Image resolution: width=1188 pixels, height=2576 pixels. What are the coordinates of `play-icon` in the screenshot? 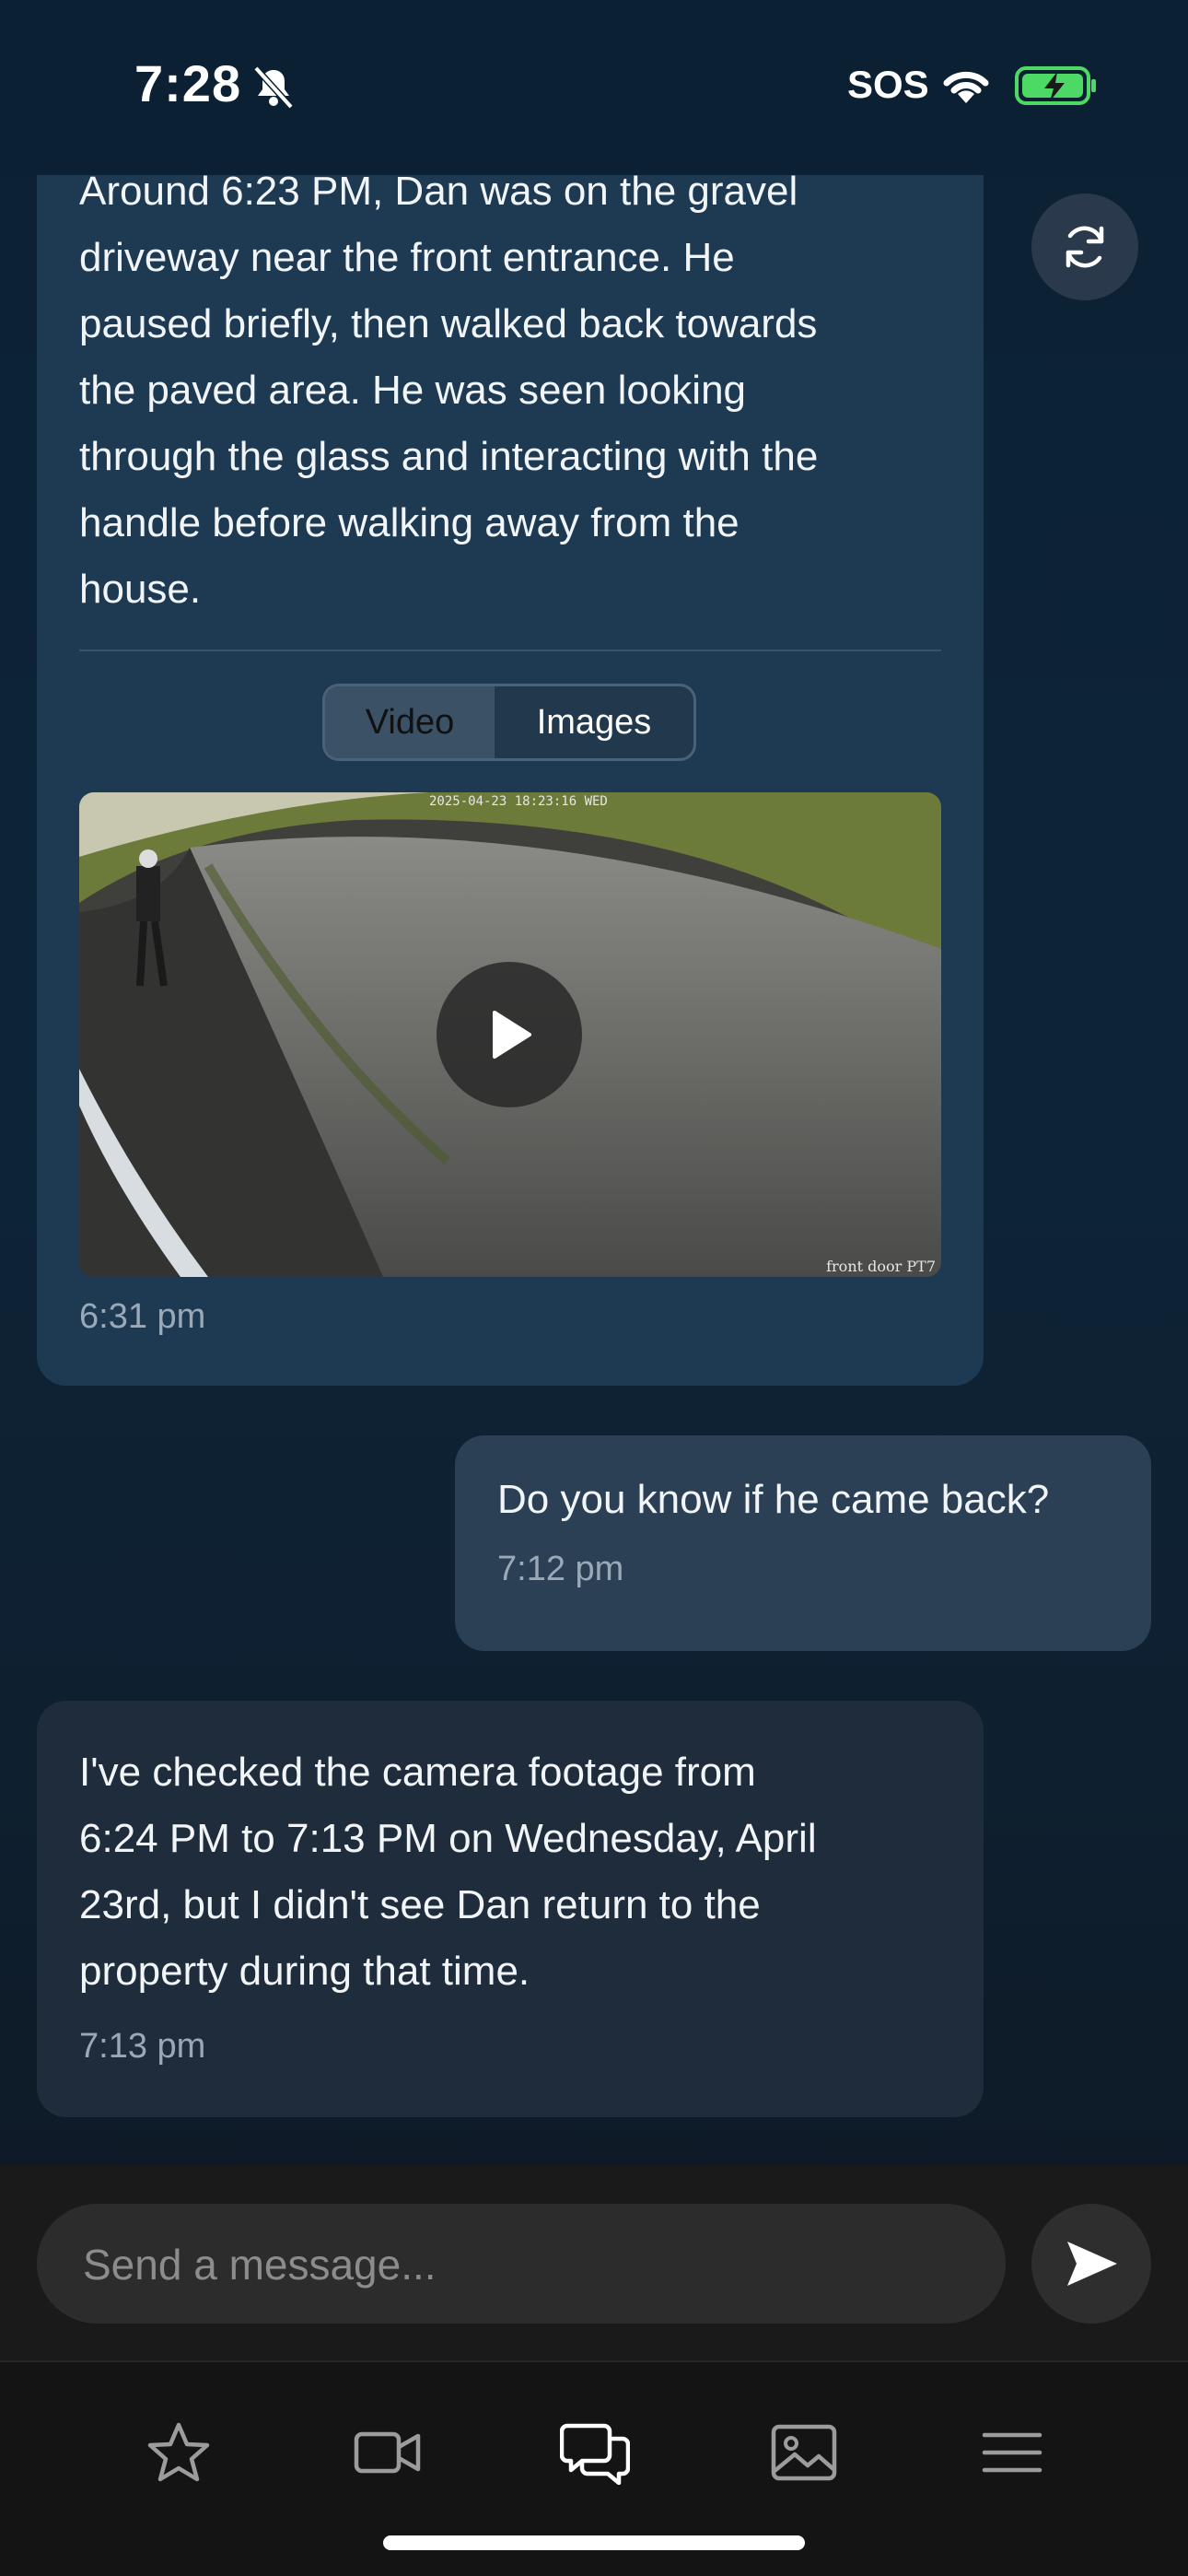 It's located at (512, 1035).